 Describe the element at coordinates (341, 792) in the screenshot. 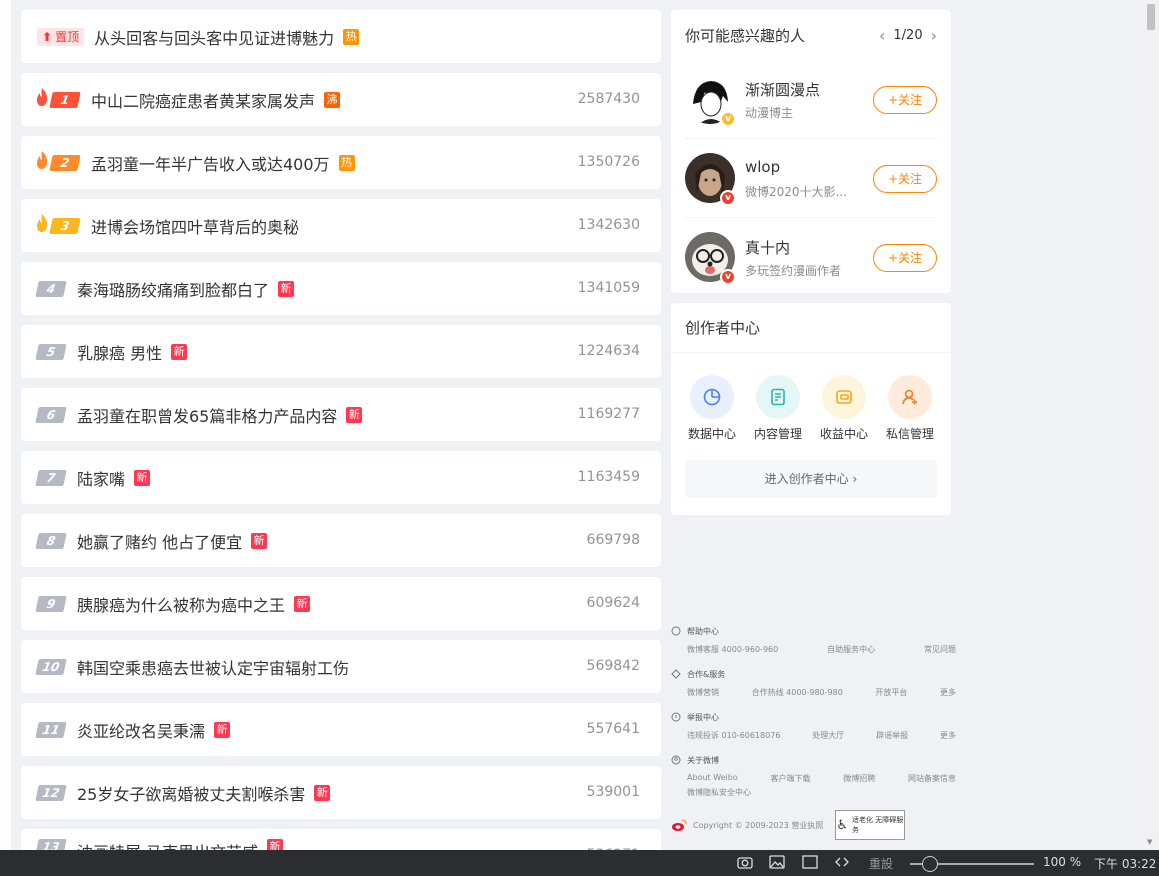

I see `hot-search-row: 12 25岁女子欲离婚被丈夫割喉杀害新 539001` at that location.